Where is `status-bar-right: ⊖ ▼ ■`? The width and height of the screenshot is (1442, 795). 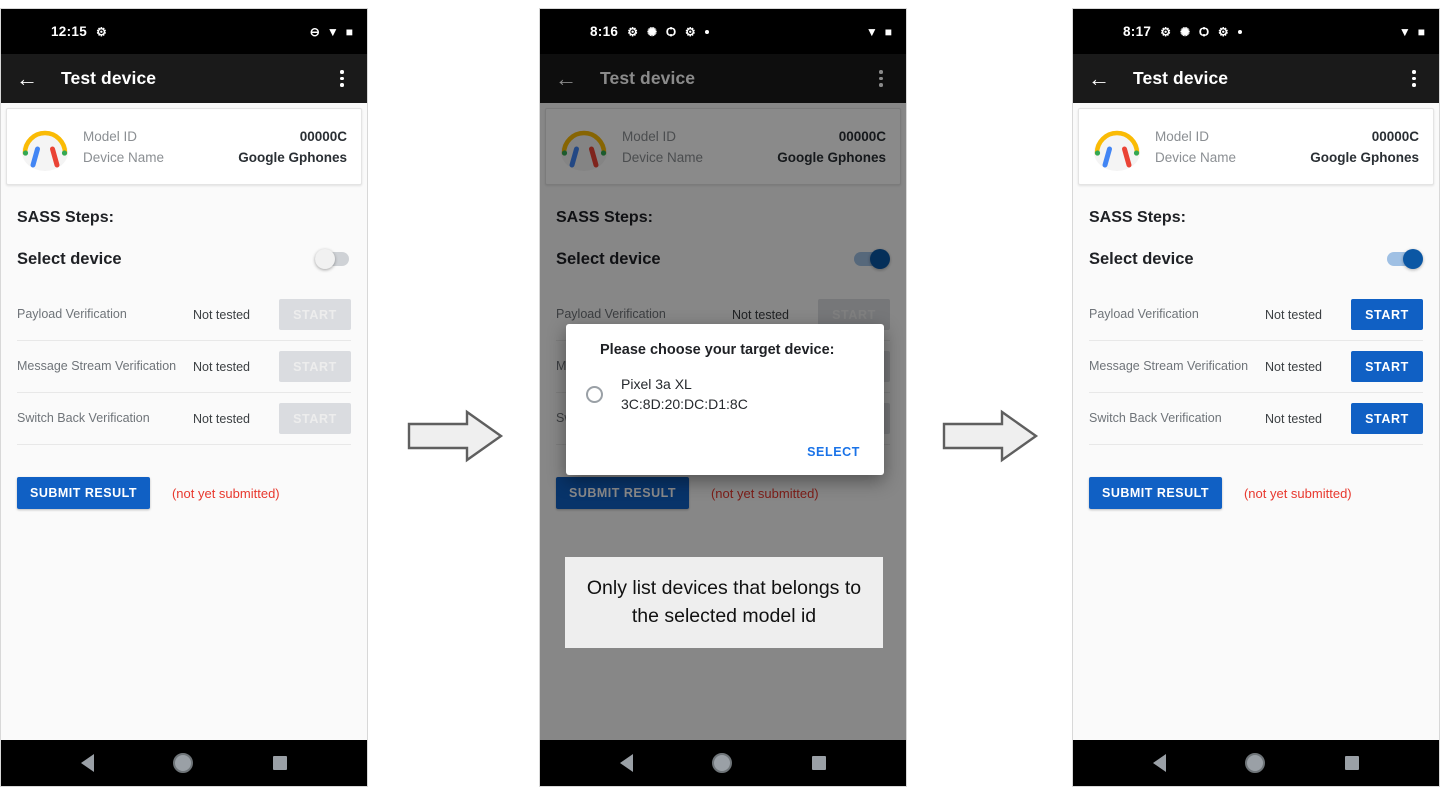
status-bar-right: ⊖ ▼ ■ is located at coordinates (331, 32).